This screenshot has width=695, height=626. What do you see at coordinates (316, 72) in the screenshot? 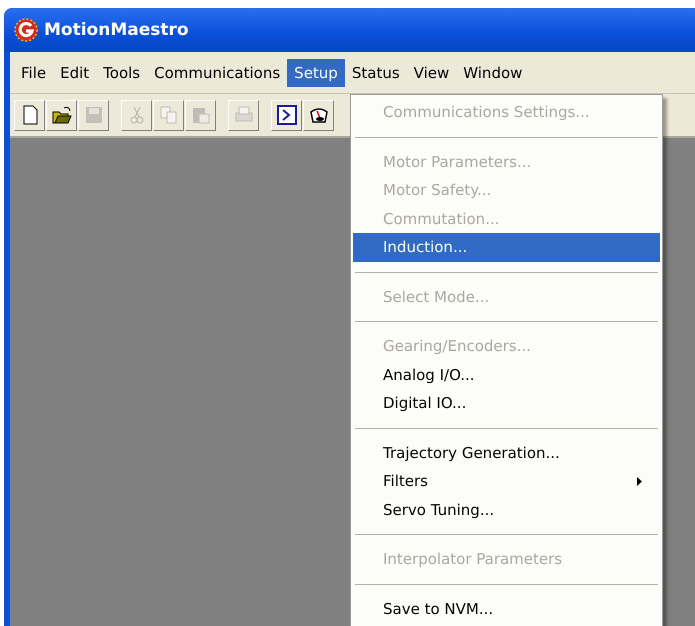
I see `menu-item: Setup` at bounding box center [316, 72].